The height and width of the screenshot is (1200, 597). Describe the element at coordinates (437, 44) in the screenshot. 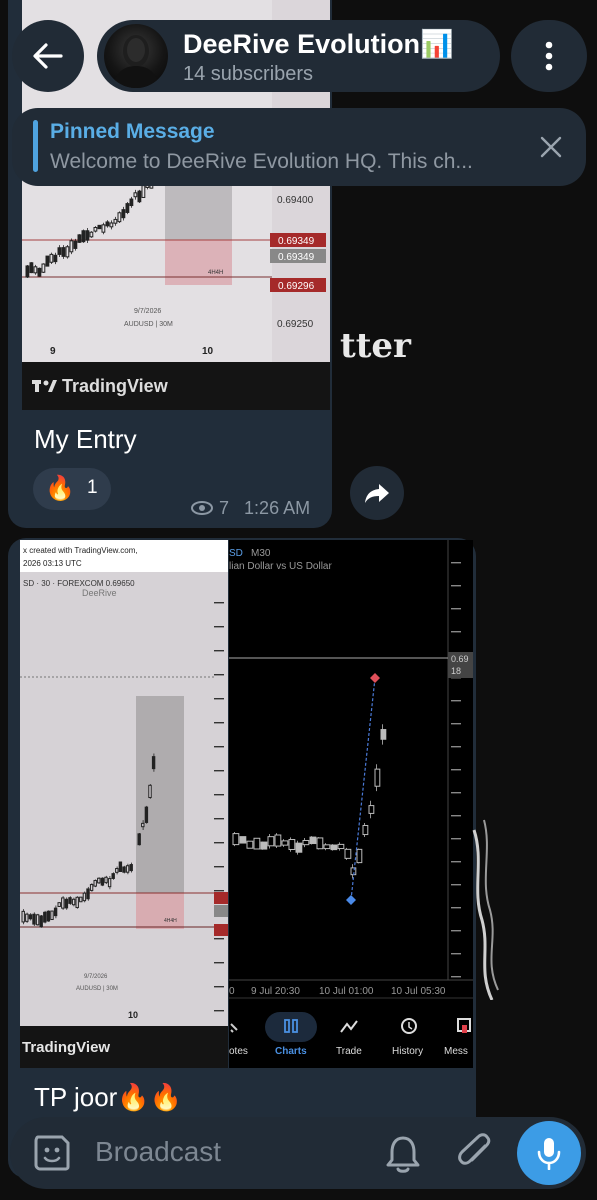

I see `chart-emoji: 📊` at that location.